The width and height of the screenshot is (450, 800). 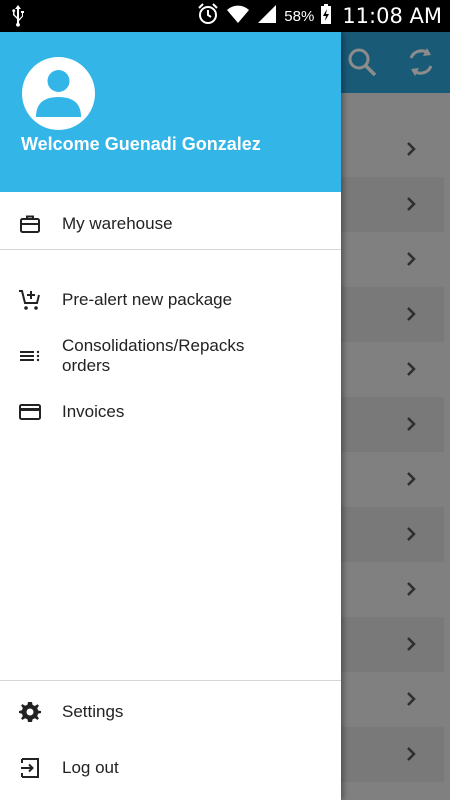 What do you see at coordinates (326, 16) in the screenshot?
I see `battery-charging-icon` at bounding box center [326, 16].